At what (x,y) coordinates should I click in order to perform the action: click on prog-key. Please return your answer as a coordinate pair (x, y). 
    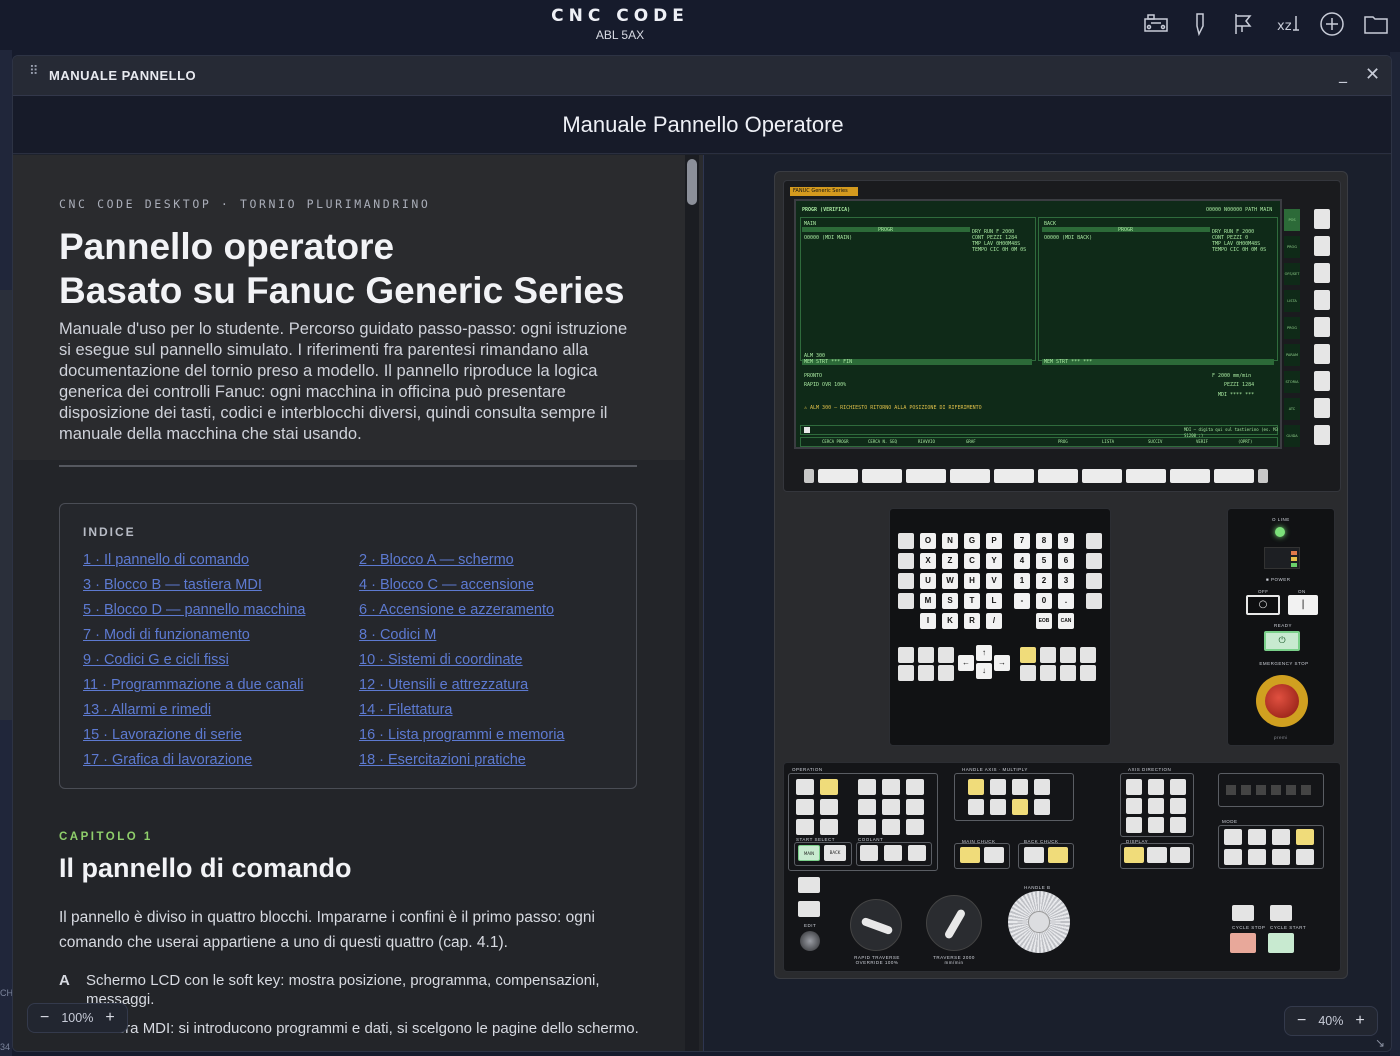
    Looking at the image, I should click on (1048, 655).